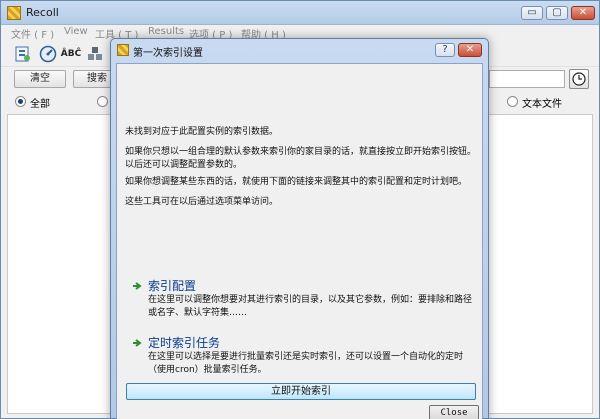 The width and height of the screenshot is (600, 419). Describe the element at coordinates (123, 50) in the screenshot. I see `recoll-dialog-icon` at that location.